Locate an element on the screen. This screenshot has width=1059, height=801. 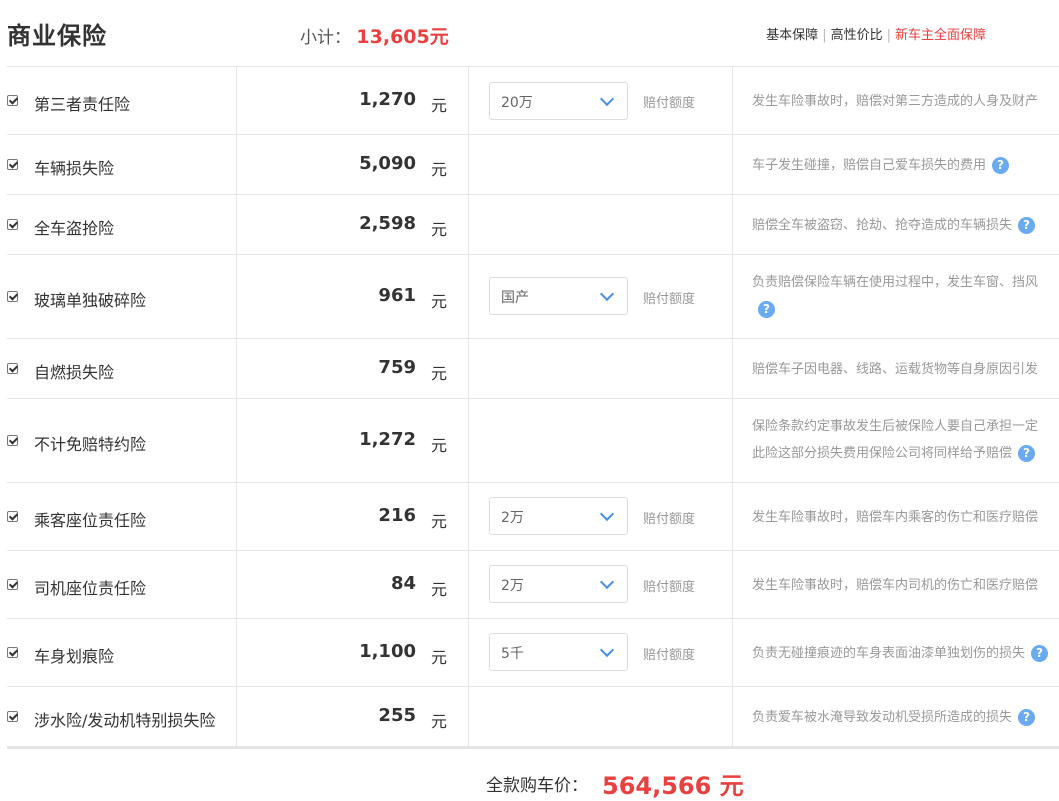
table-row: 涉水险/发动机特别损失险 255 元 负责爱车被水淹导致发动机受损所造成的损失? is located at coordinates (533, 718).